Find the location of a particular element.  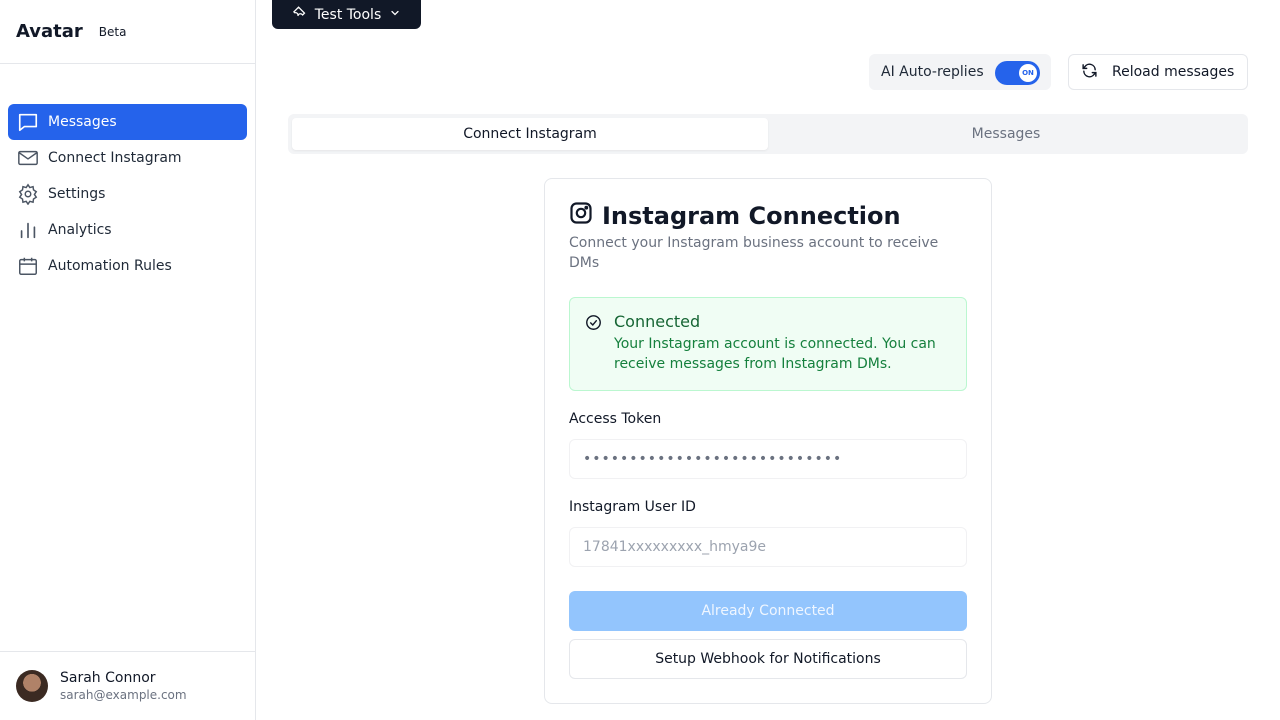

auto-replies-control: AI Auto-replies ON is located at coordinates (960, 72).